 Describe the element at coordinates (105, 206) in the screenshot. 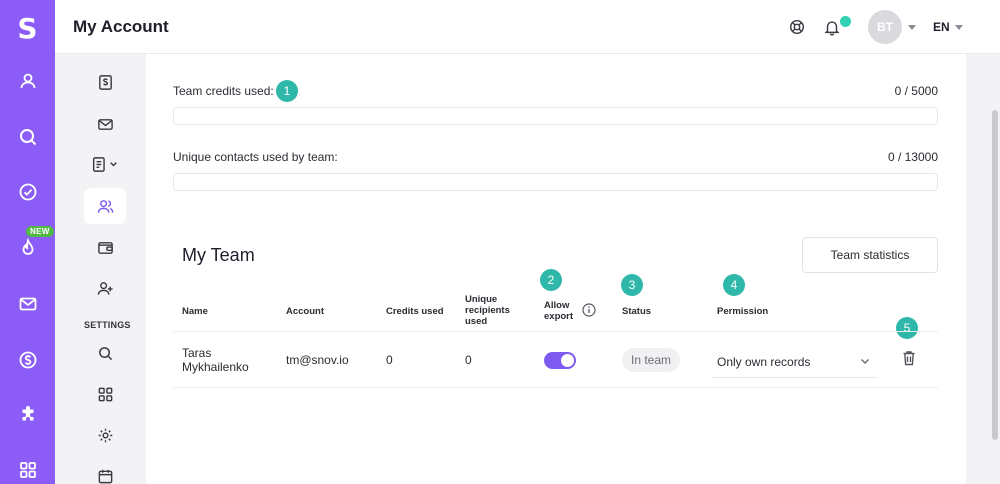

I see `team-icon` at that location.